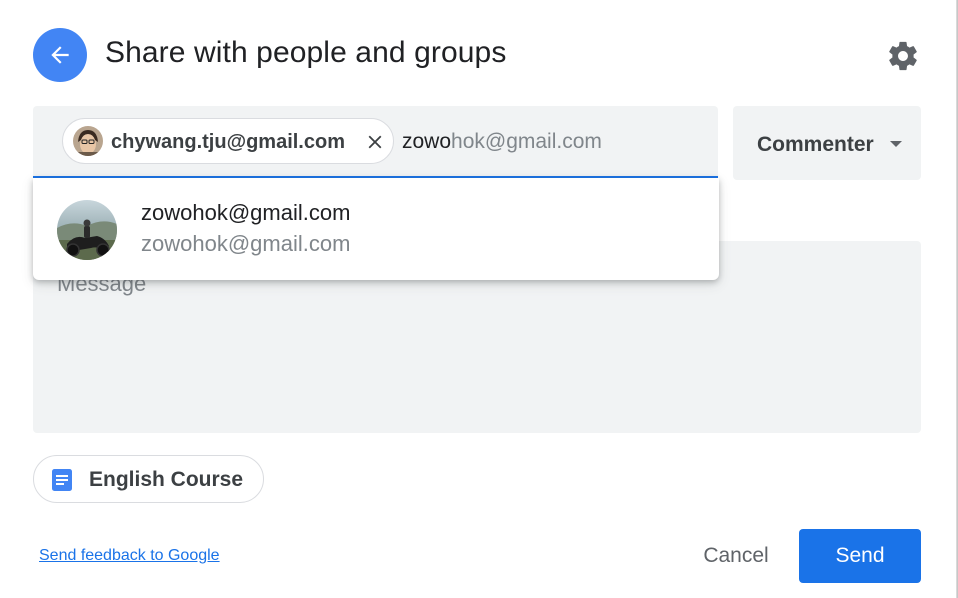 This screenshot has height=598, width=958. I want to click on cancel-button: Cancel, so click(736, 556).